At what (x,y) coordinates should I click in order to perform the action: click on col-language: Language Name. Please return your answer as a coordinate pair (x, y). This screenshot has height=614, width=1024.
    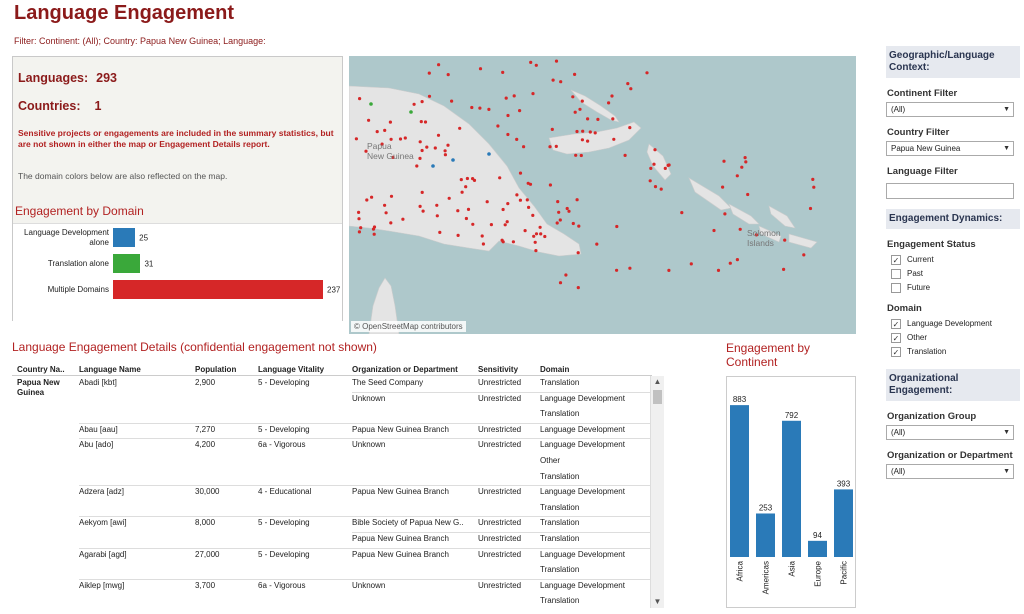
    Looking at the image, I should click on (135, 369).